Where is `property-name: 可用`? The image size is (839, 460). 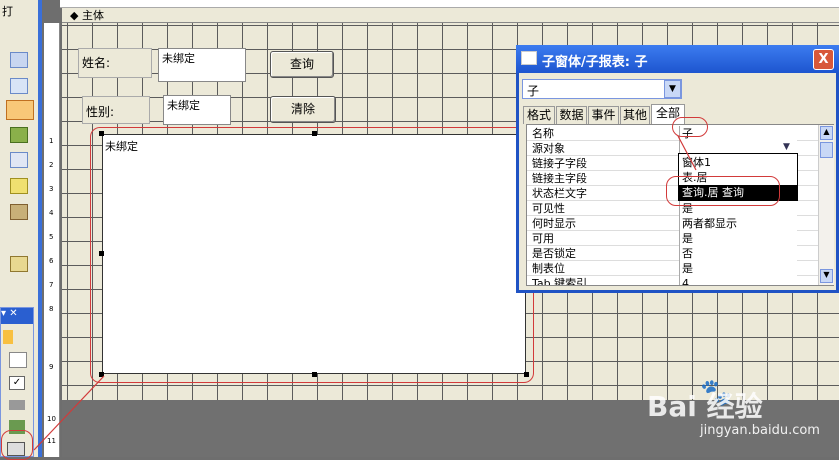 property-name: 可用 is located at coordinates (543, 238).